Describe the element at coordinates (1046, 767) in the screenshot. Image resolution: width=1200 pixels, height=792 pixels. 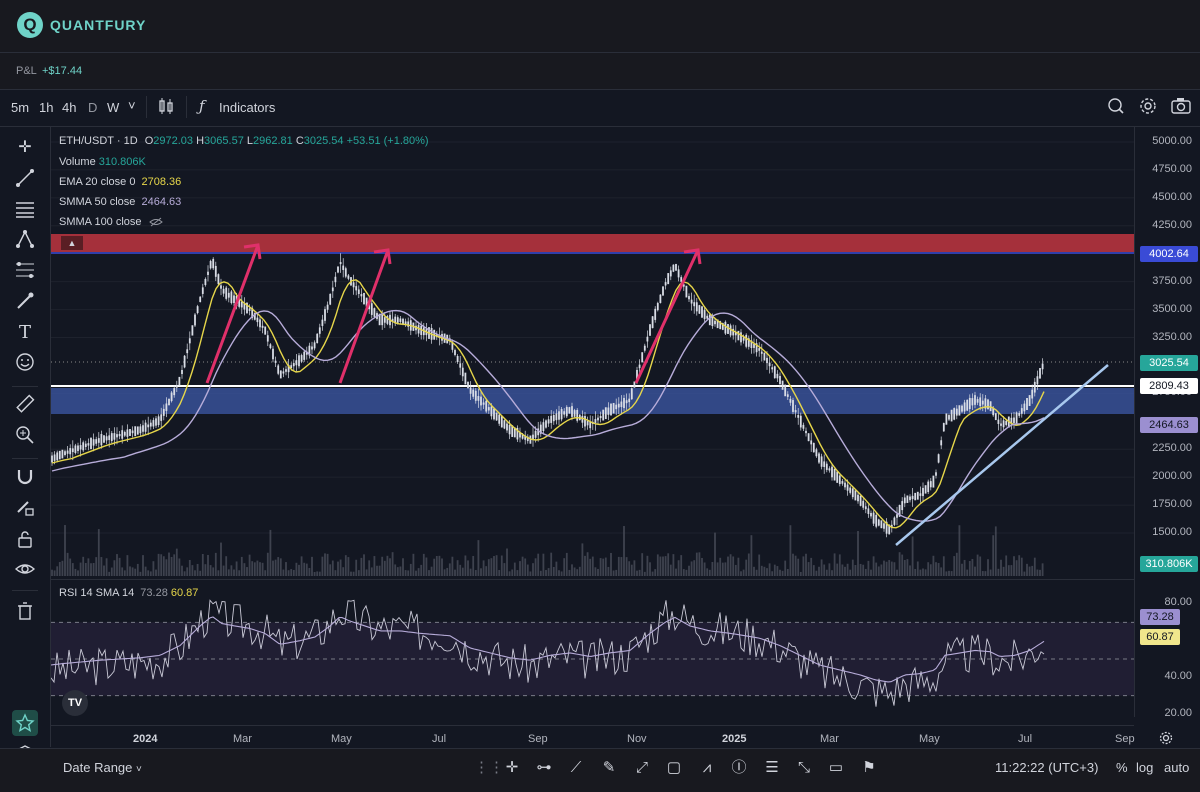
I see `clock: 11:22:22 (UTC+3)` at that location.